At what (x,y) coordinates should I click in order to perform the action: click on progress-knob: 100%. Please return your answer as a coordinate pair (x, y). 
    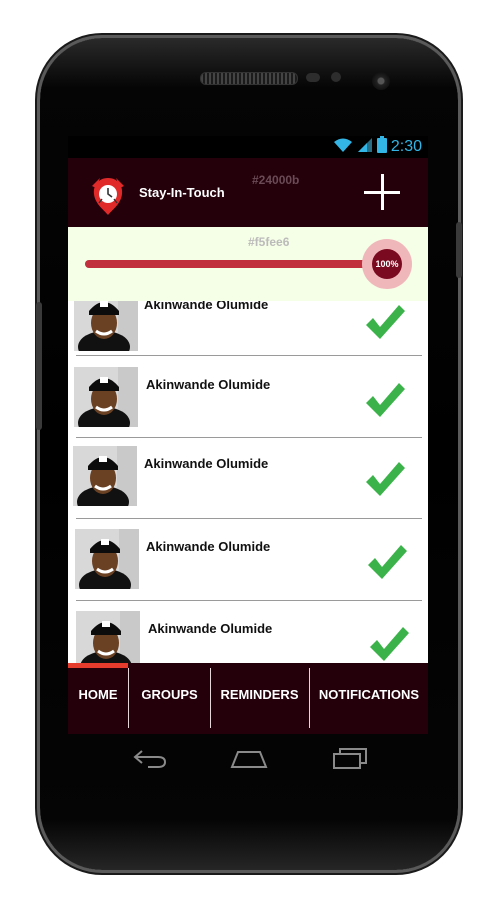
    Looking at the image, I should click on (387, 264).